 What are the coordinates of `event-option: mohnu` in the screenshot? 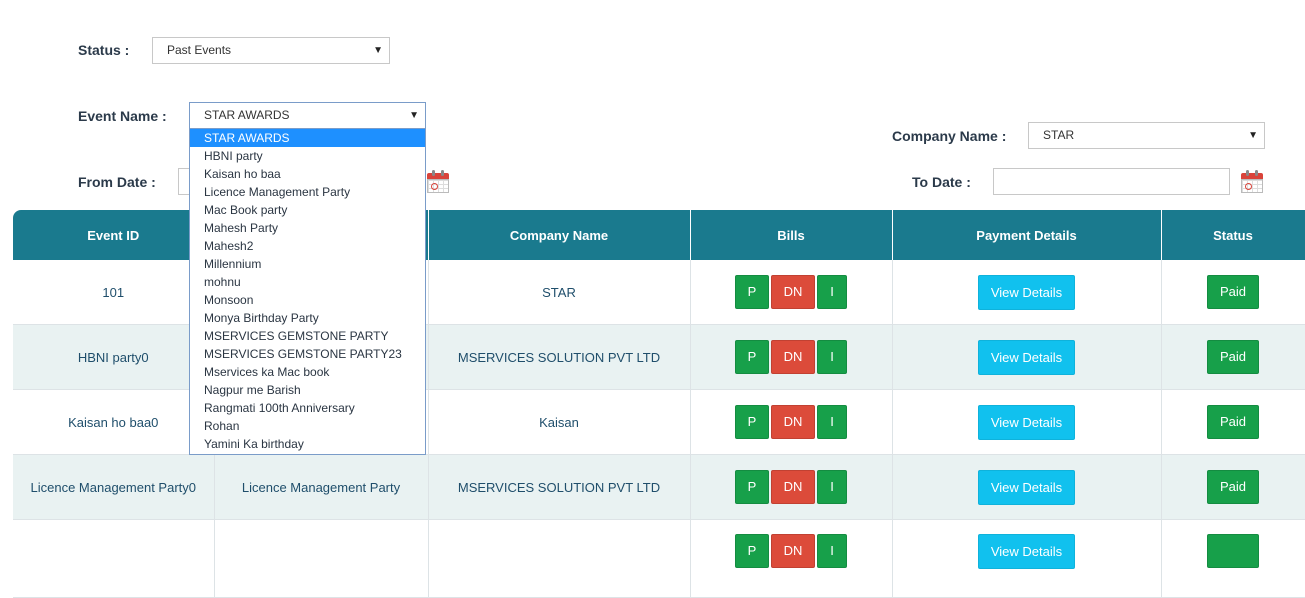 It's located at (307, 282).